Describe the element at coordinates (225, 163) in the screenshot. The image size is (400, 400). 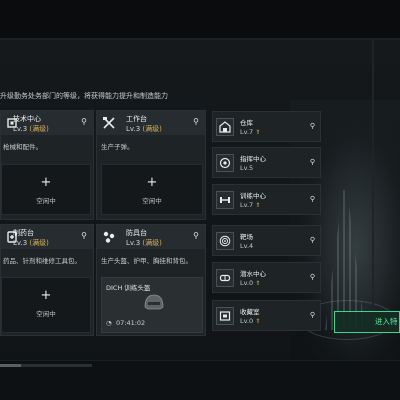
I see `command-icon` at that location.